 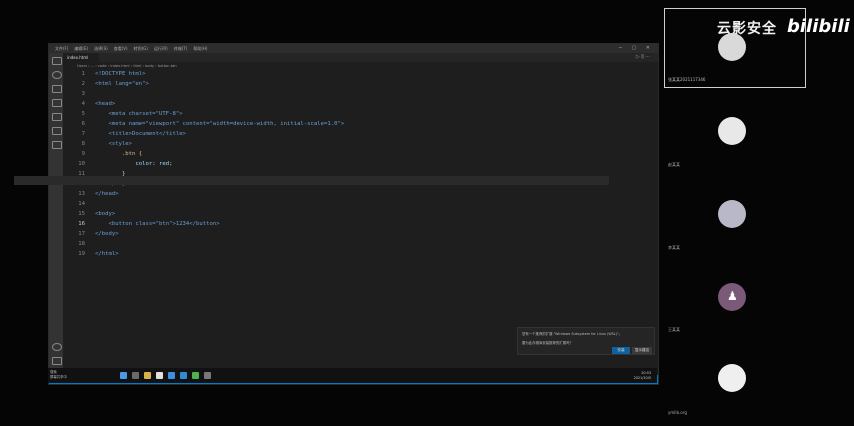 What do you see at coordinates (122, 84) in the screenshot?
I see `code-line: <html lang="en">` at bounding box center [122, 84].